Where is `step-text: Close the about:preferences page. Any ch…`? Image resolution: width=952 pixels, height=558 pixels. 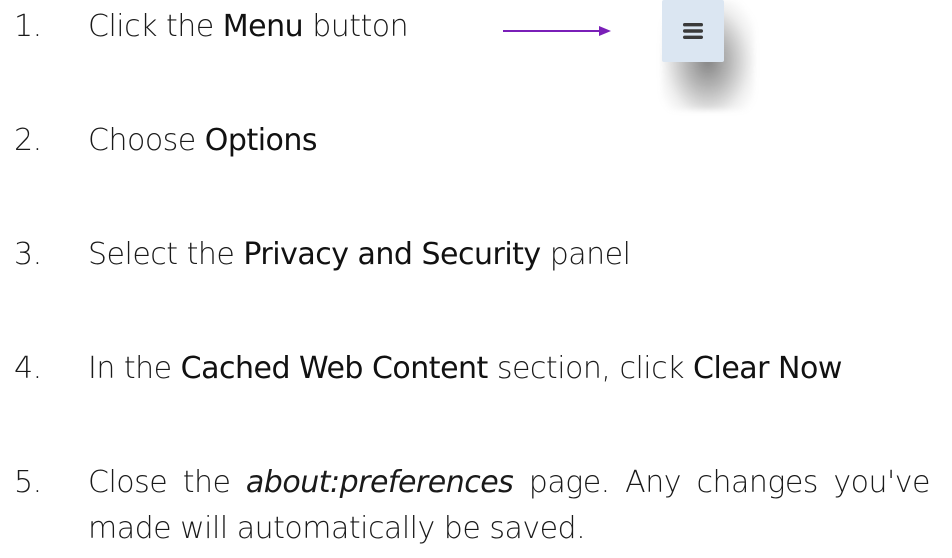
step-text: Close the about:preferences page. Any ch… is located at coordinates (509, 506).